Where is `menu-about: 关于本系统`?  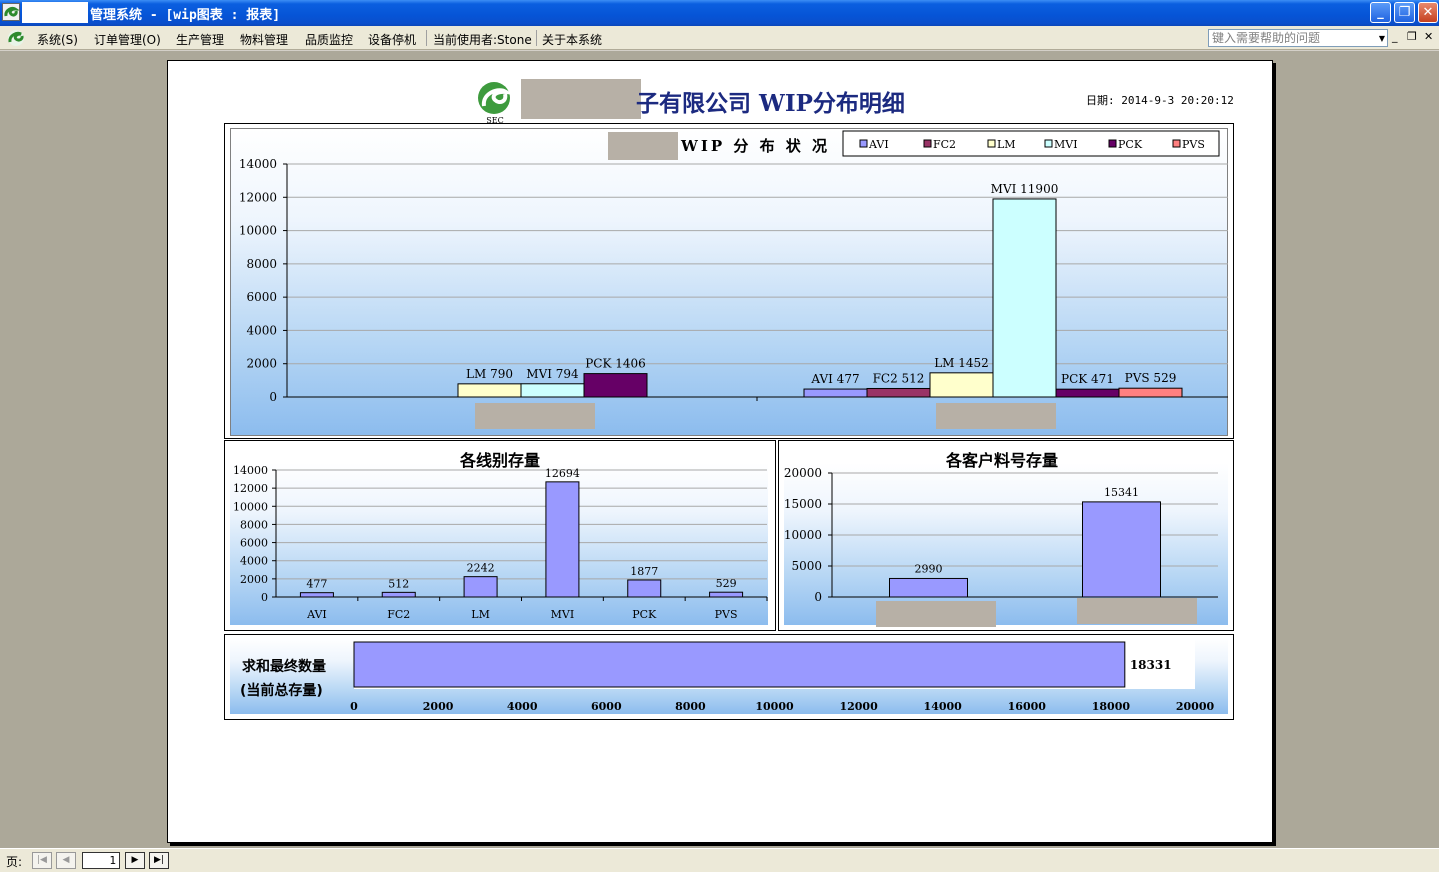 menu-about: 关于本系统 is located at coordinates (572, 39).